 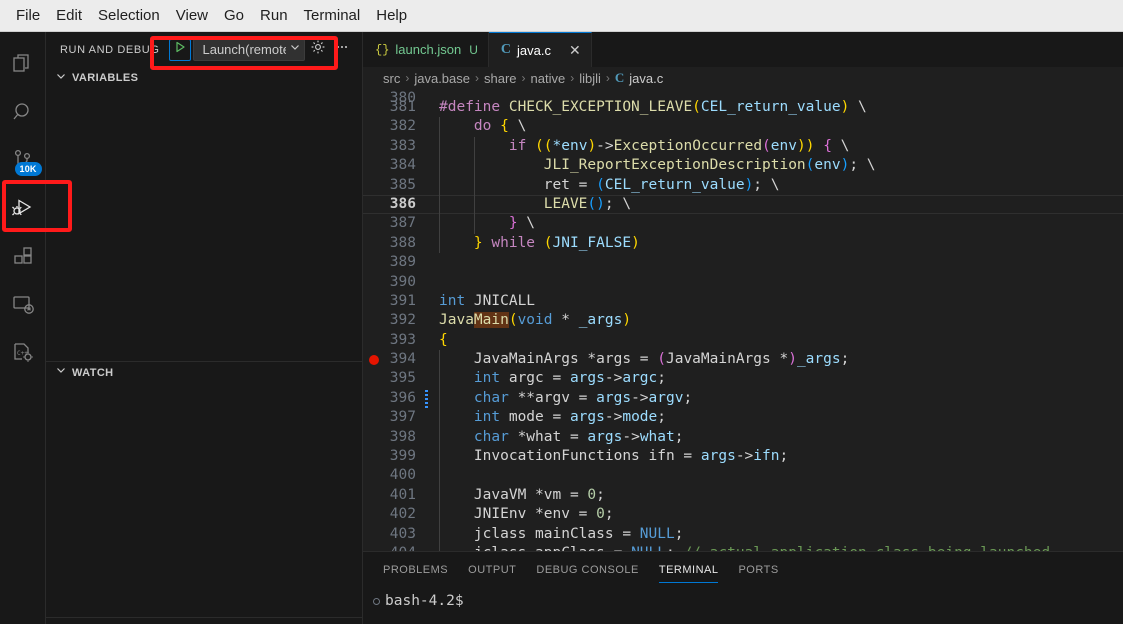 I want to click on cpp-gear-icon: C++, so click(x=23, y=352).